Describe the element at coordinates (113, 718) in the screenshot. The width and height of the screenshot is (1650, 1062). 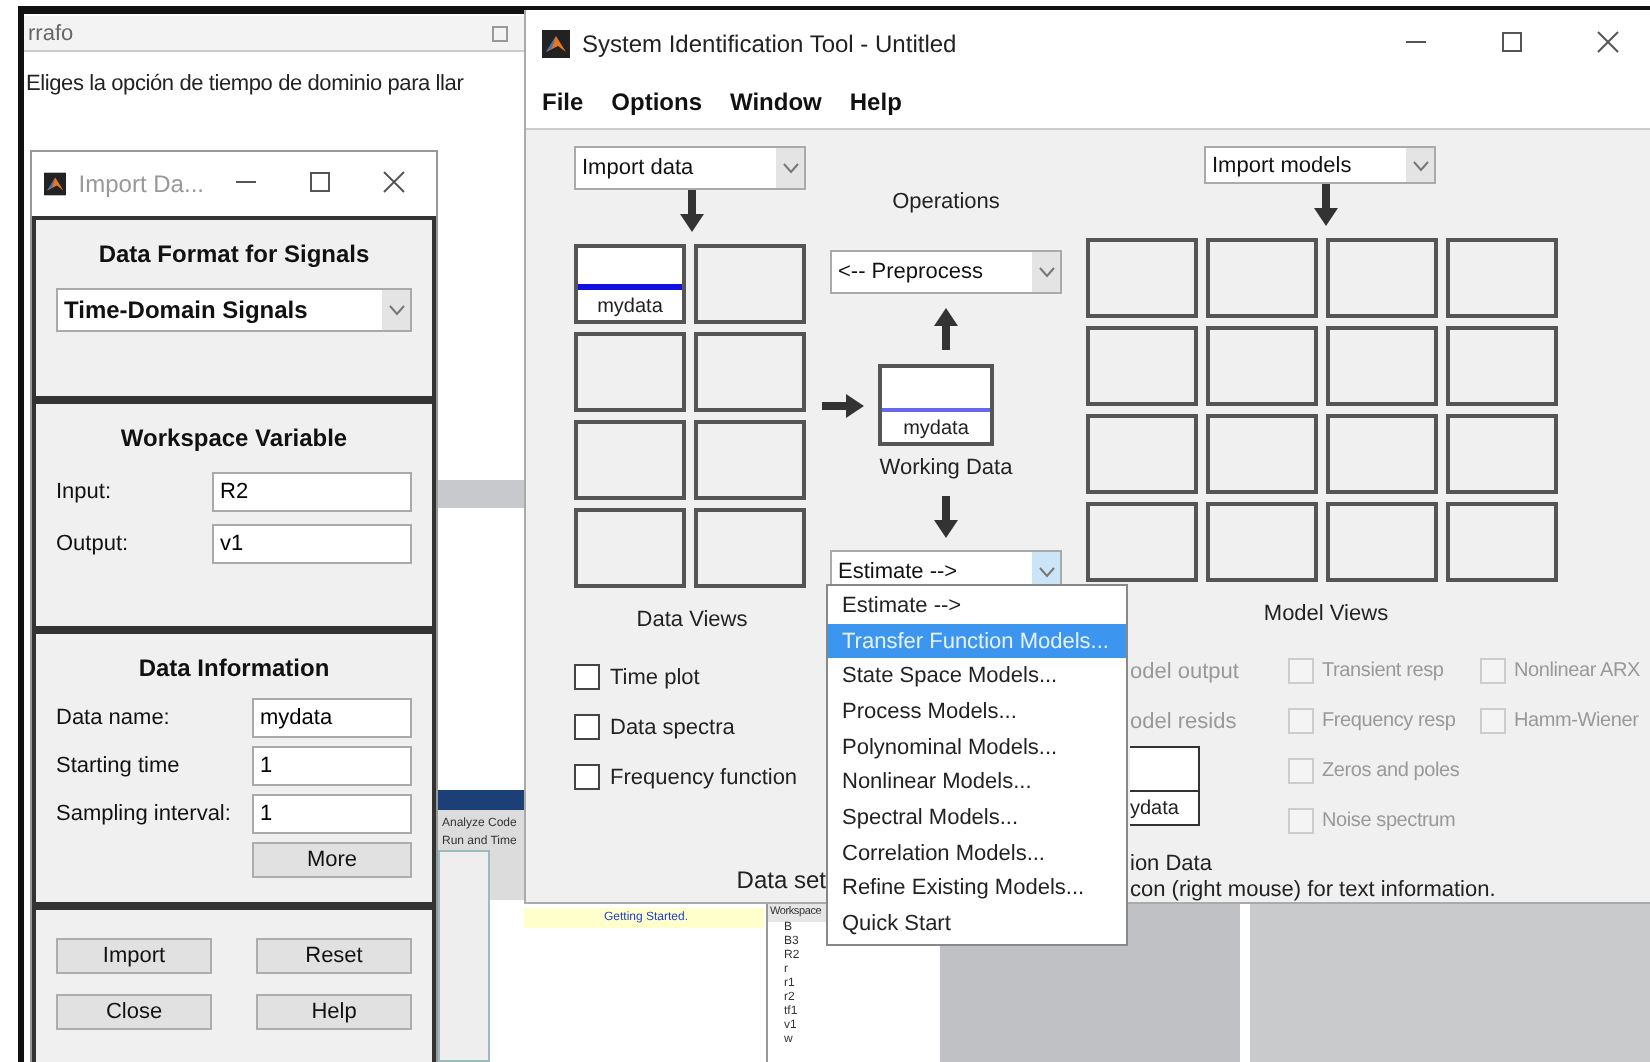
I see `field-label: Data name:` at that location.